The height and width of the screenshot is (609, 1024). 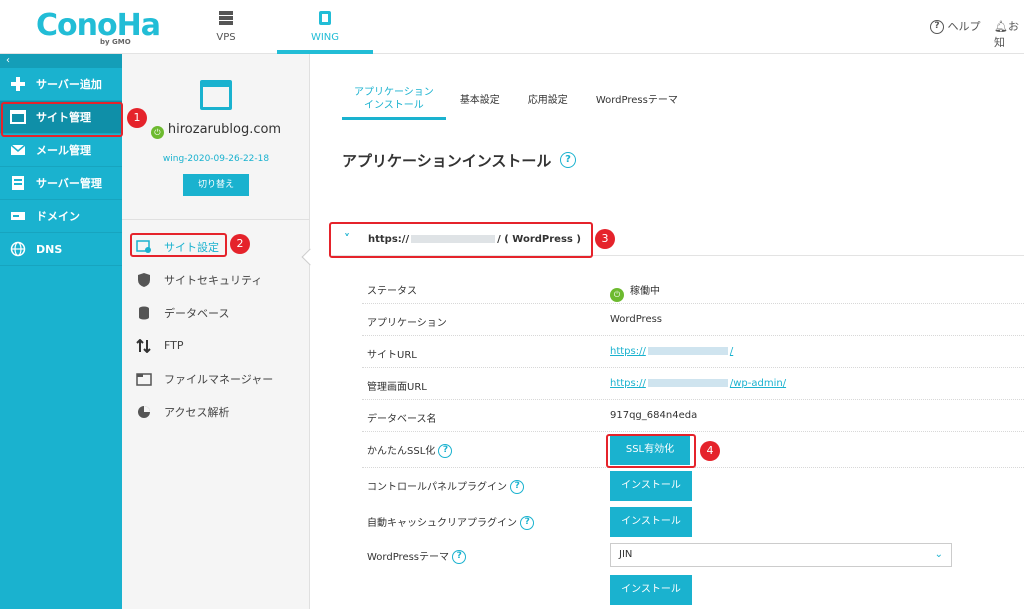 I want to click on theme-select-value: JIN, so click(x=626, y=554).